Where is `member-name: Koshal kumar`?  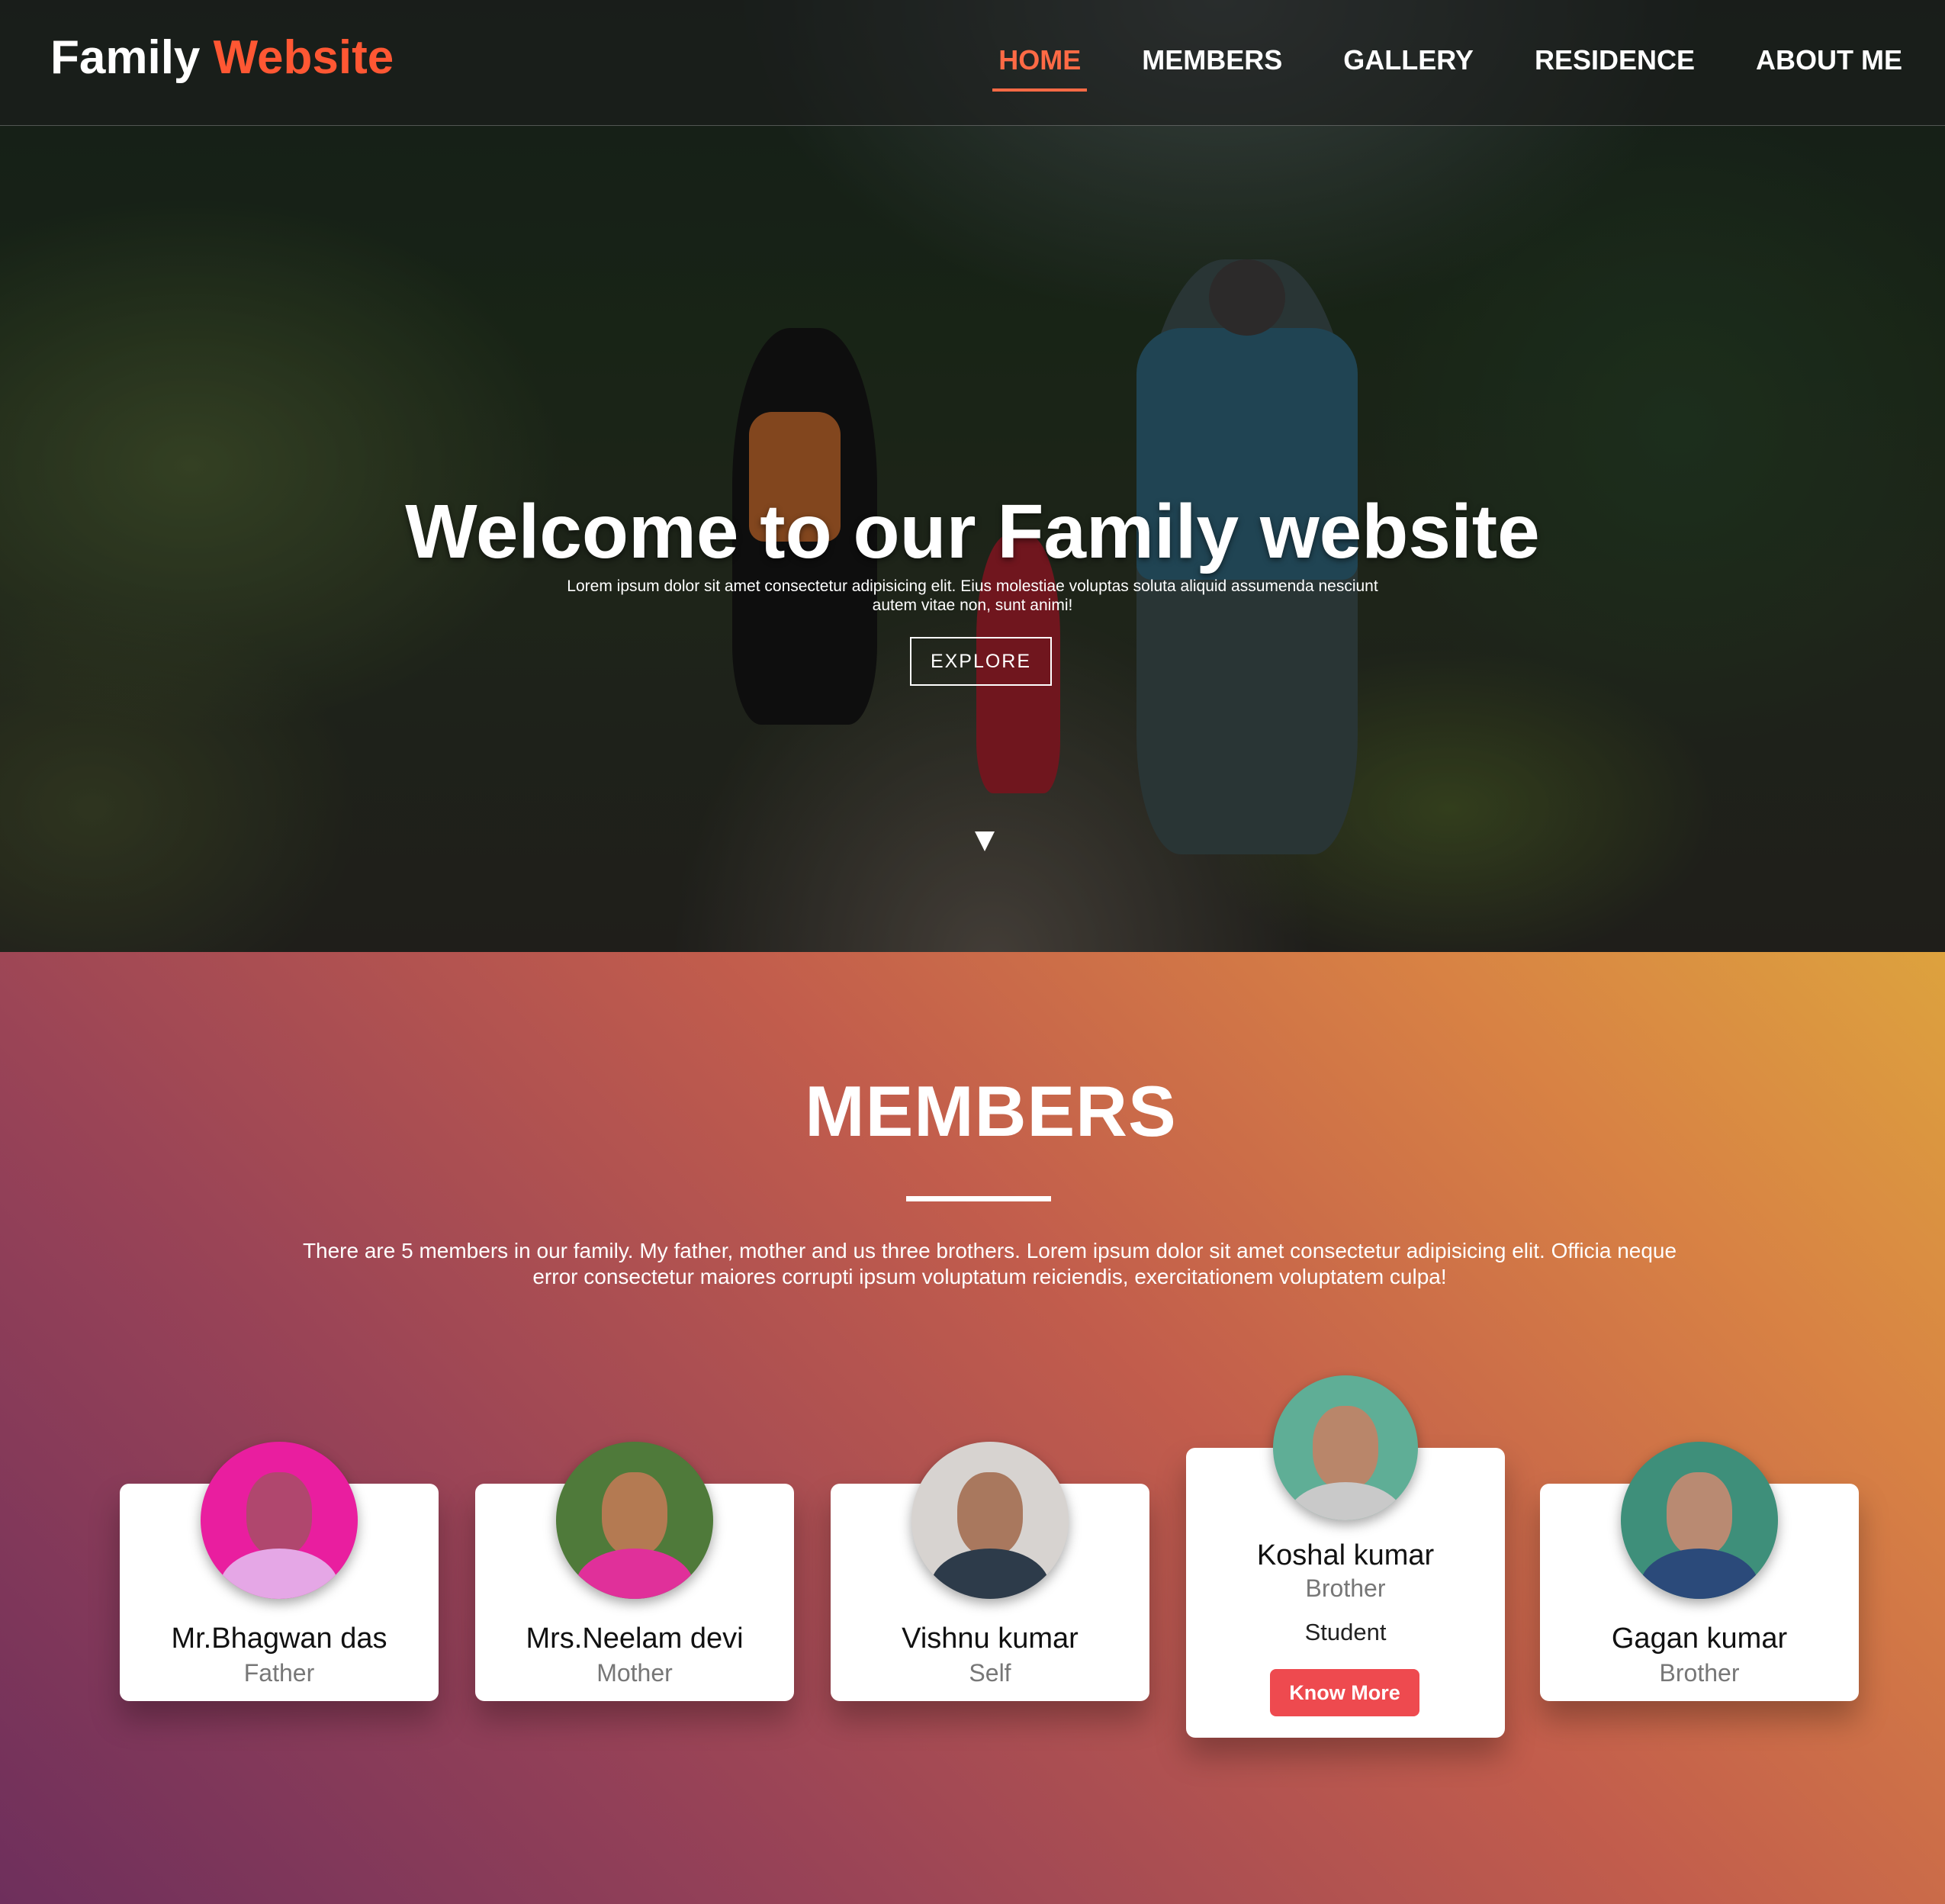
member-name: Koshal kumar is located at coordinates (1345, 1555).